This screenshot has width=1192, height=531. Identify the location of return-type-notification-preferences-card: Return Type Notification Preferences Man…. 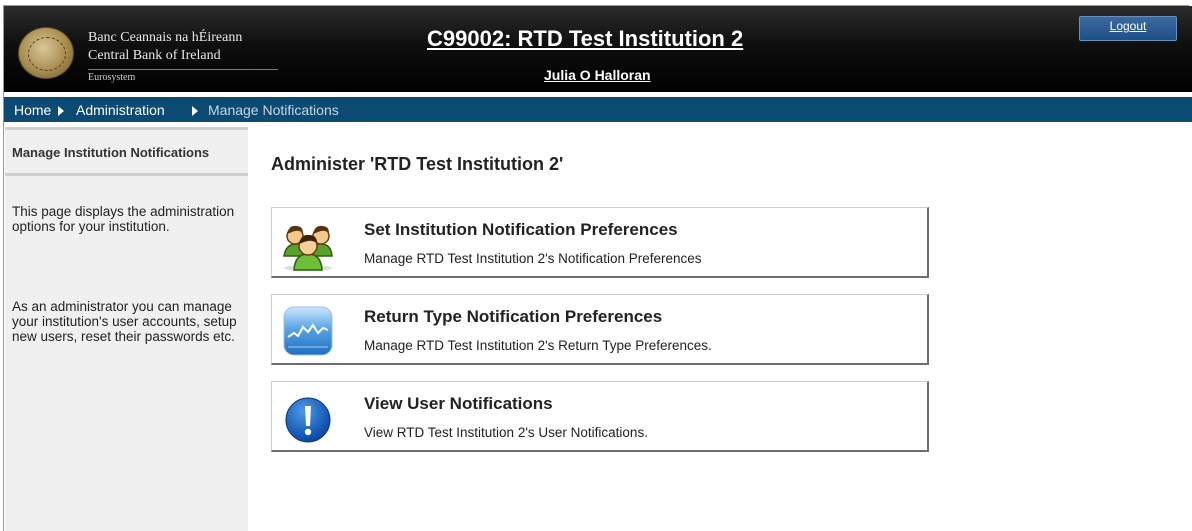
(600, 329).